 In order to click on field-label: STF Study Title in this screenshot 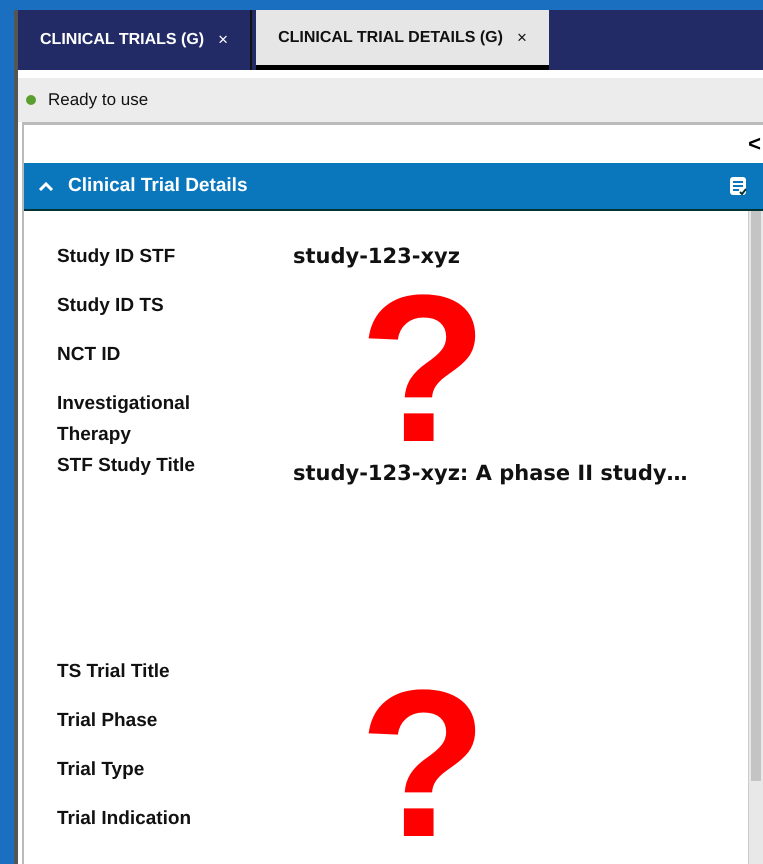, I will do `click(126, 466)`.